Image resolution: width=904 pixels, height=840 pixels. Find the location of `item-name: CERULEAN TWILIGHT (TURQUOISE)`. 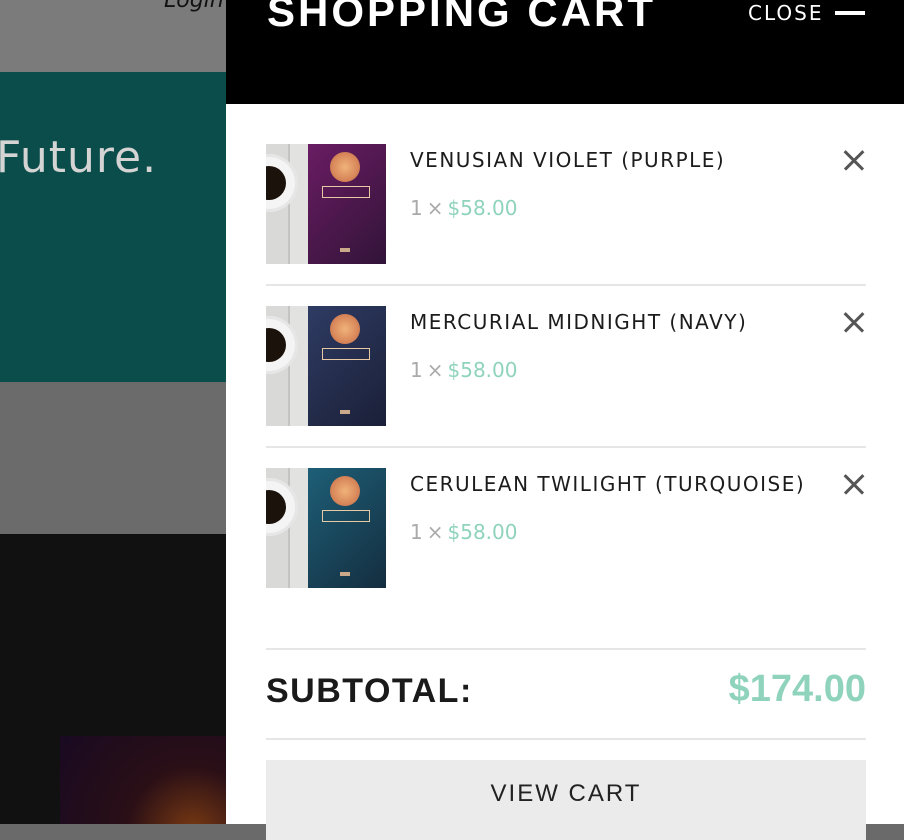

item-name: CERULEAN TWILIGHT (TURQUOISE) is located at coordinates (607, 484).